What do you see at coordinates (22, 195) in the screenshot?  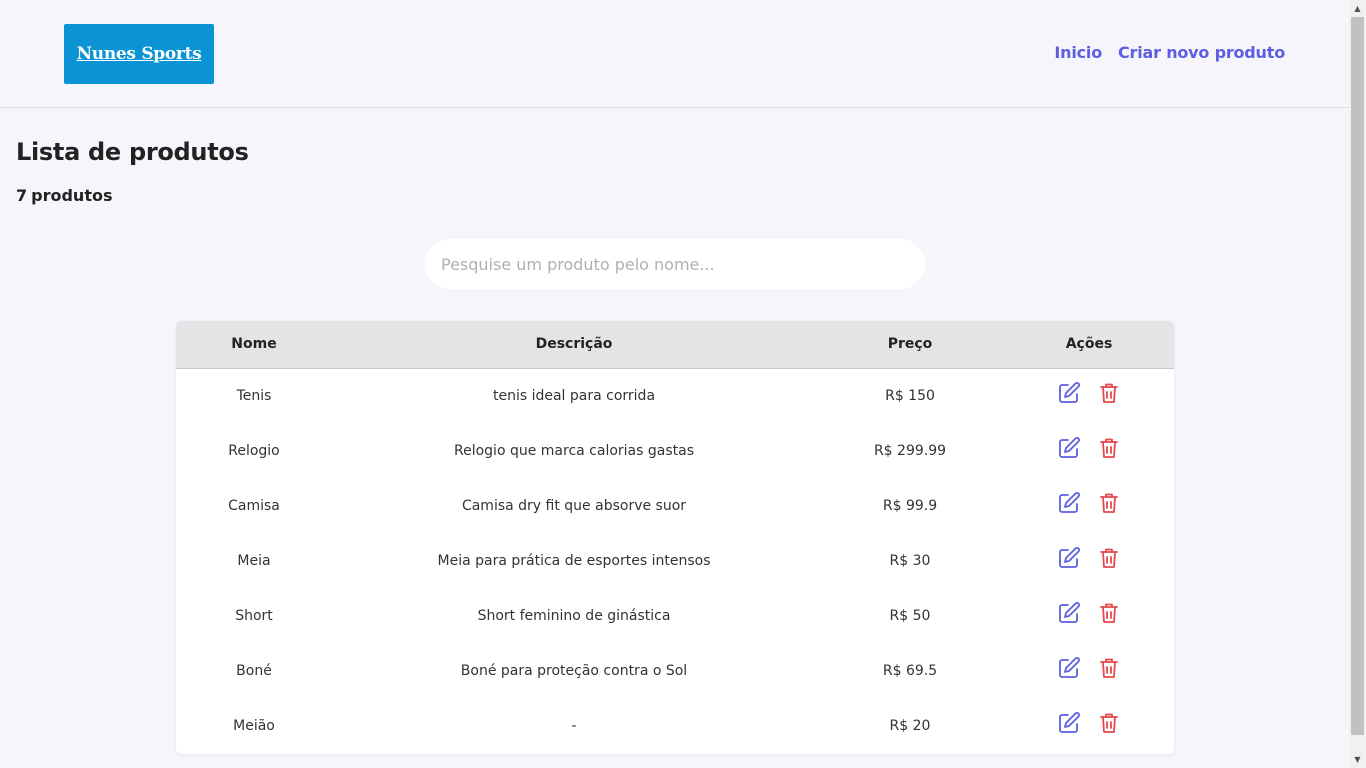 I see `product-count-value: 7` at bounding box center [22, 195].